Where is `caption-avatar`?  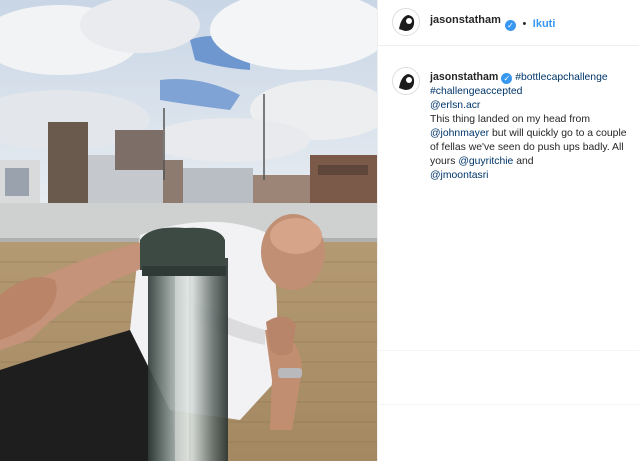 caption-avatar is located at coordinates (406, 81).